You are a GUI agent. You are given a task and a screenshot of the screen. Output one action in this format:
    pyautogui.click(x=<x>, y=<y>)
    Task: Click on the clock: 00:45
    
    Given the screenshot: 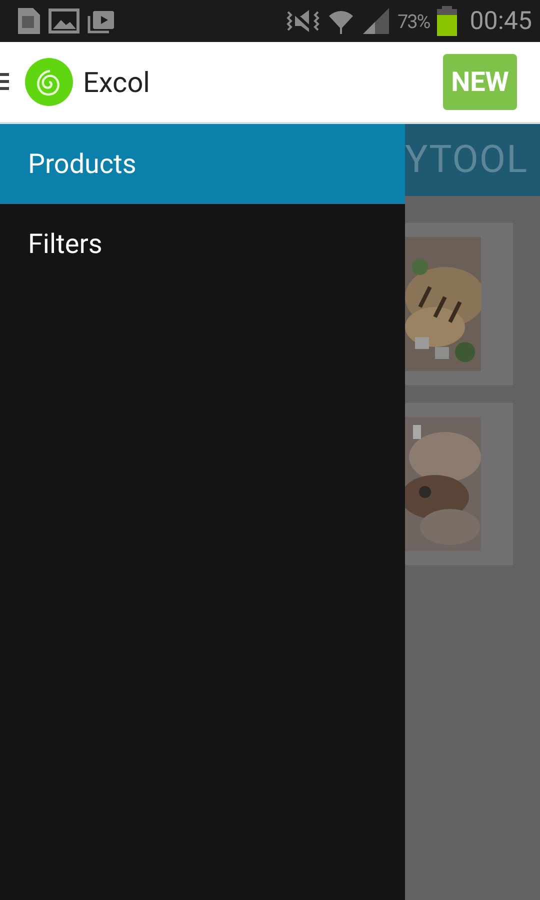 What is the action you would take?
    pyautogui.click(x=501, y=21)
    